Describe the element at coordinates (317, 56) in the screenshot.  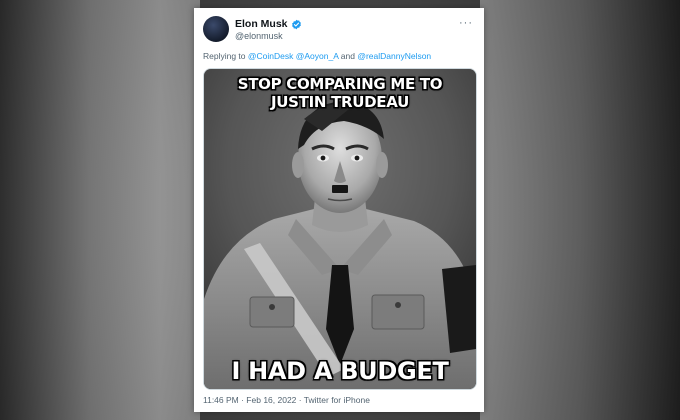
I see `mention-link: @Aoyon_A` at that location.